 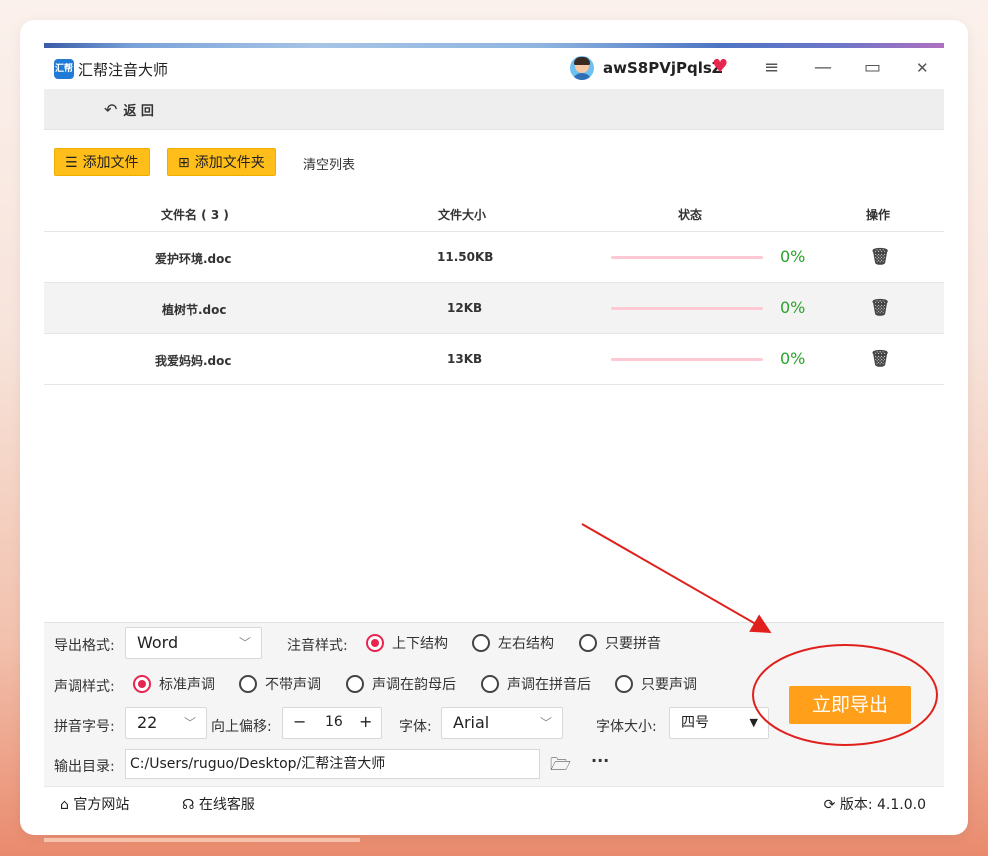 I want to click on radio-label: 声调在韵母后, so click(x=414, y=685).